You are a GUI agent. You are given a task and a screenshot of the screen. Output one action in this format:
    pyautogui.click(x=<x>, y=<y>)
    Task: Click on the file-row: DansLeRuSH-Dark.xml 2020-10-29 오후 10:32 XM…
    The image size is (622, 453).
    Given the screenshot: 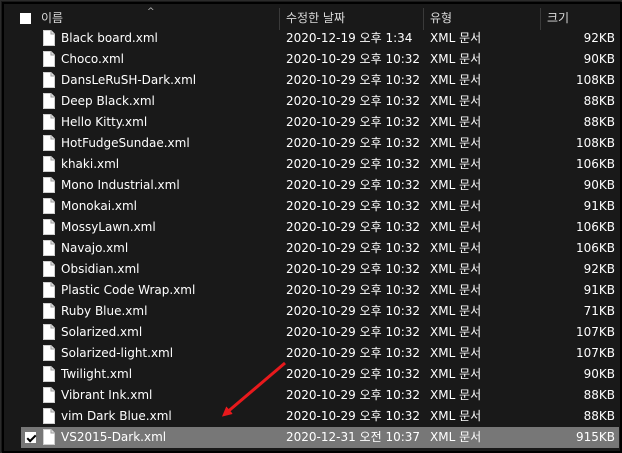 What is the action you would take?
    pyautogui.click(x=312, y=80)
    